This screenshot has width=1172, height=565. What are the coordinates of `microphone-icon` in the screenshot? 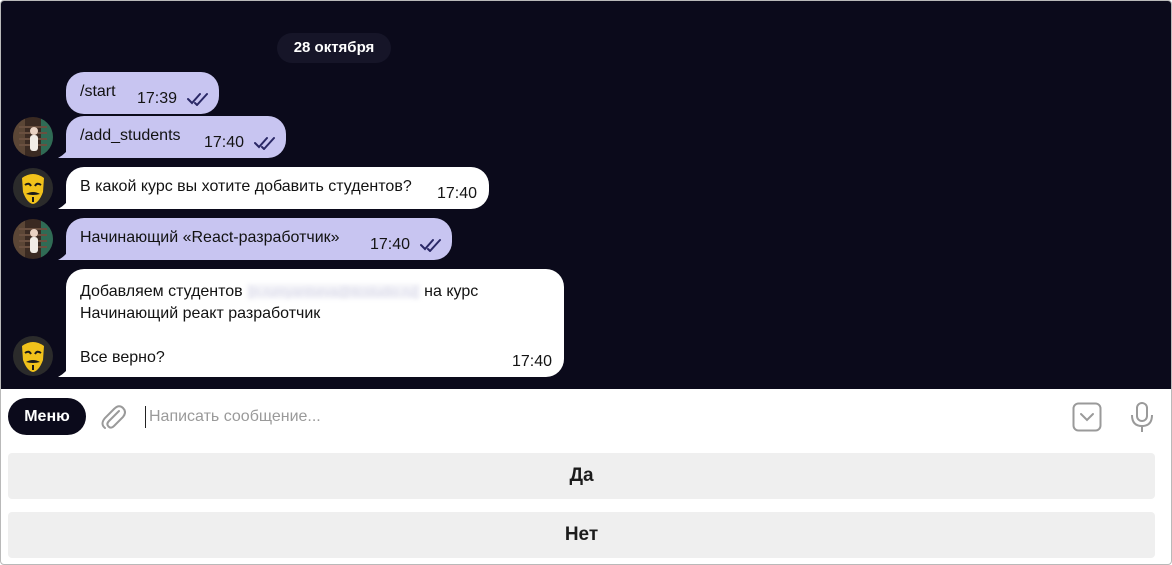 It's located at (1142, 417).